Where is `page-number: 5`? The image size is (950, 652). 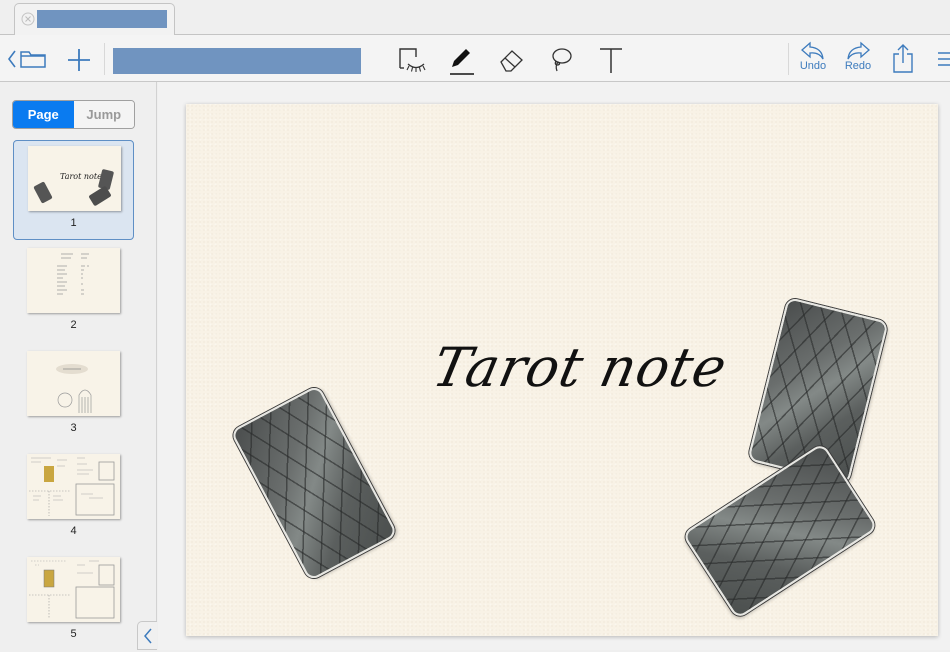 page-number: 5 is located at coordinates (73, 634).